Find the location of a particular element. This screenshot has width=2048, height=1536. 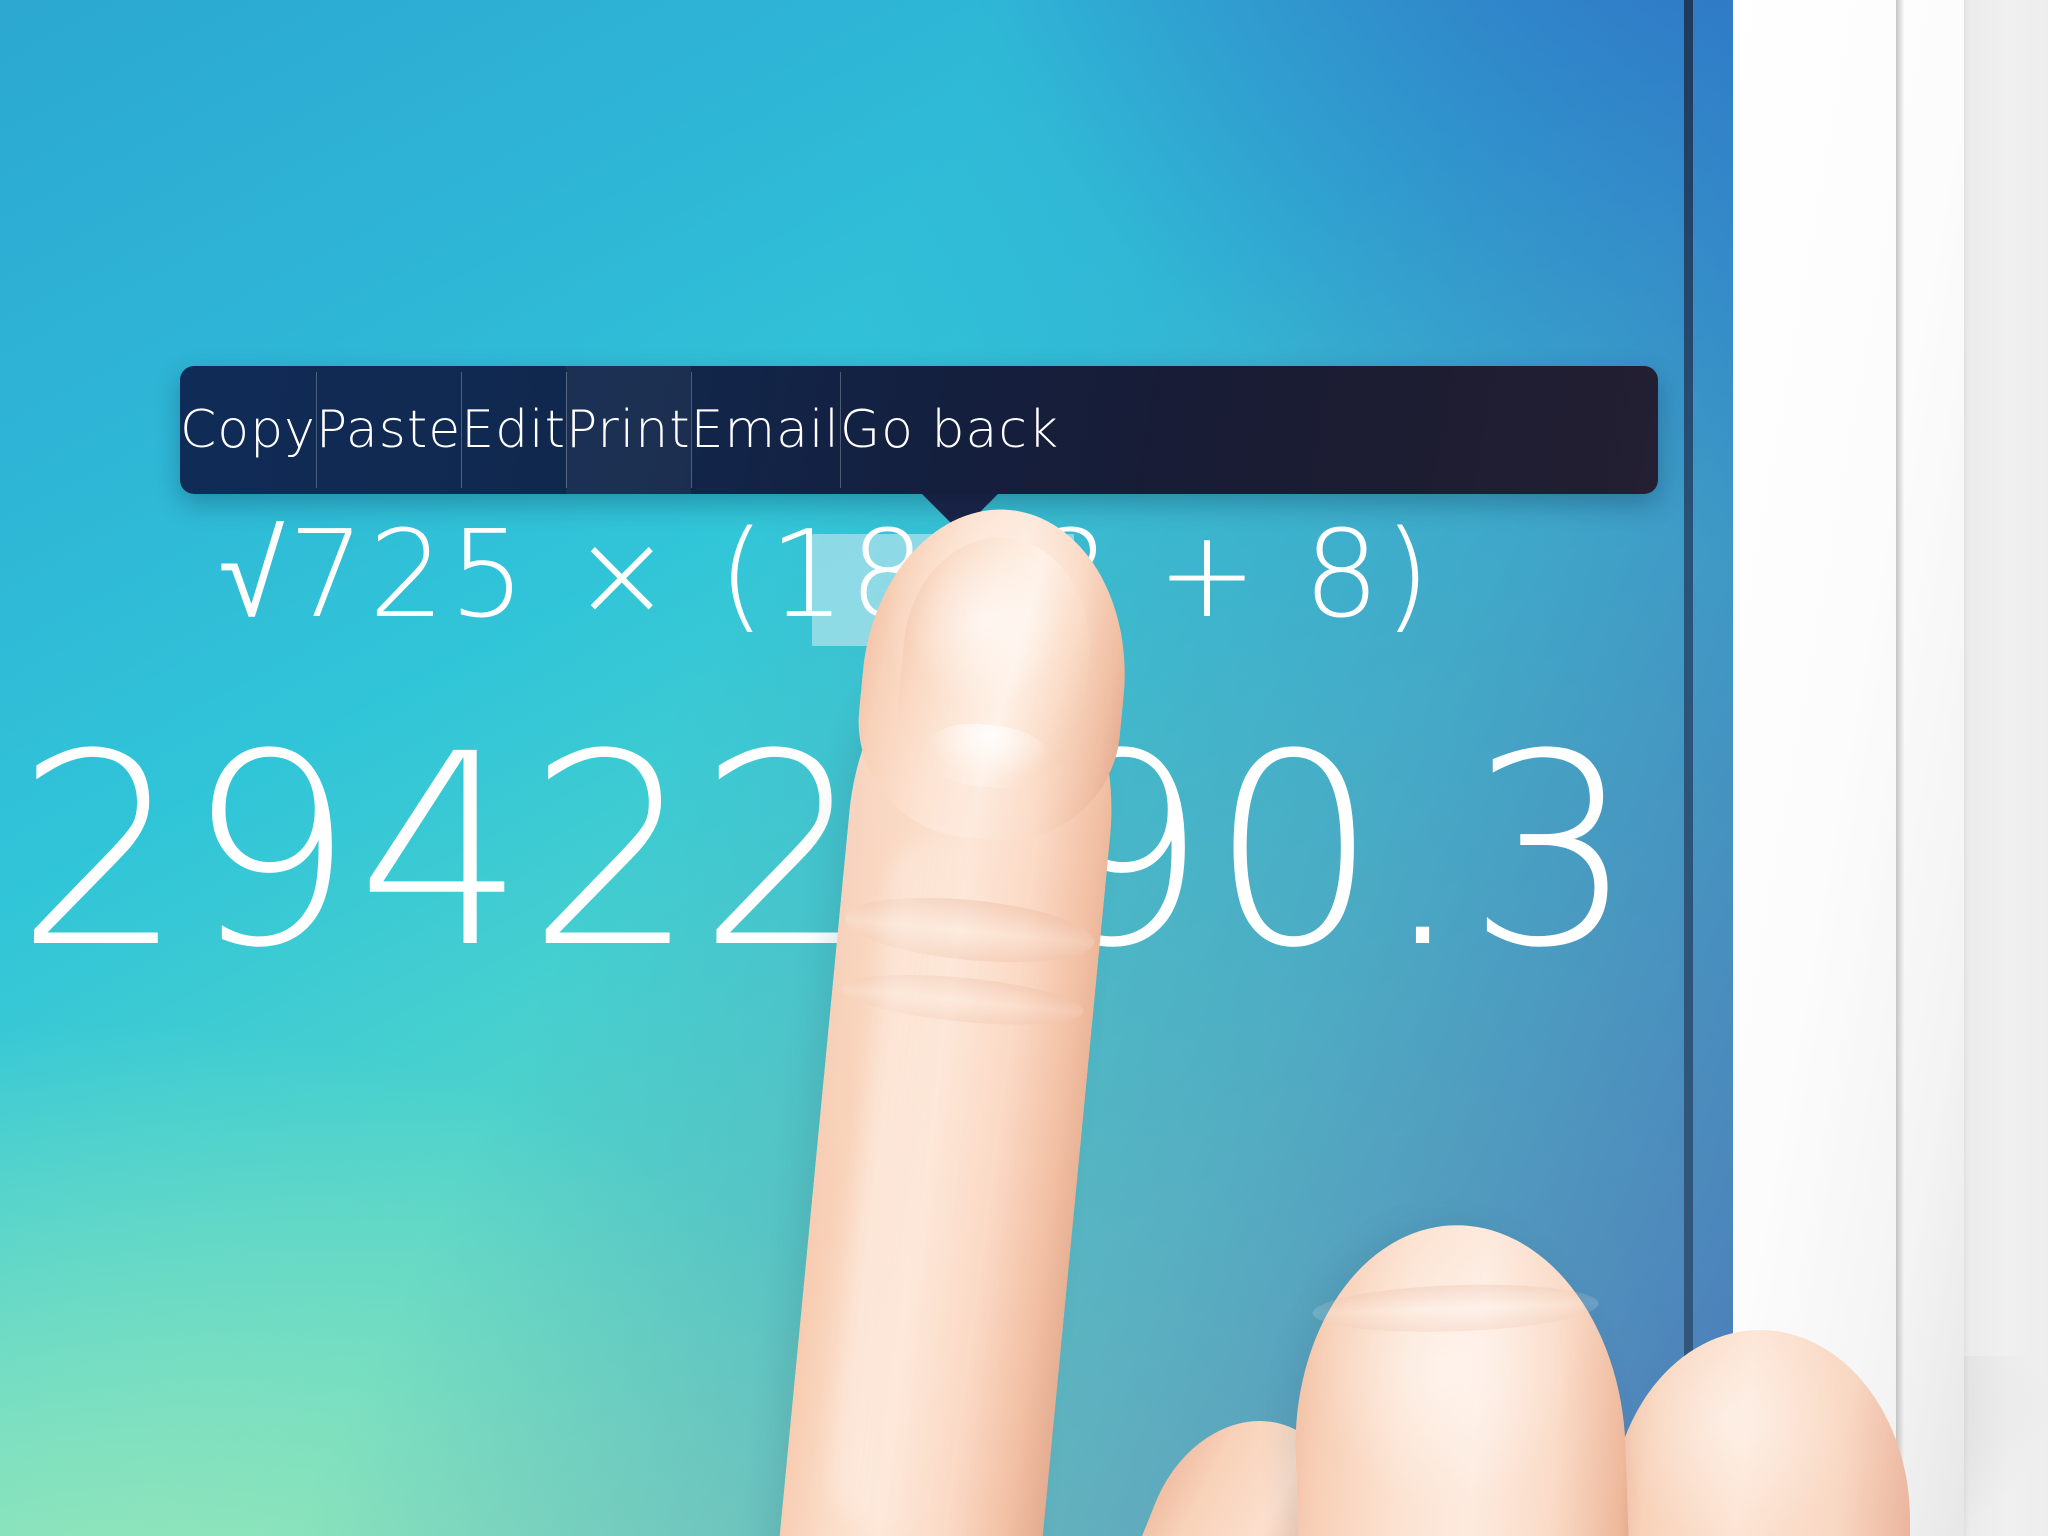

menu-item-email: Email is located at coordinates (765, 430).